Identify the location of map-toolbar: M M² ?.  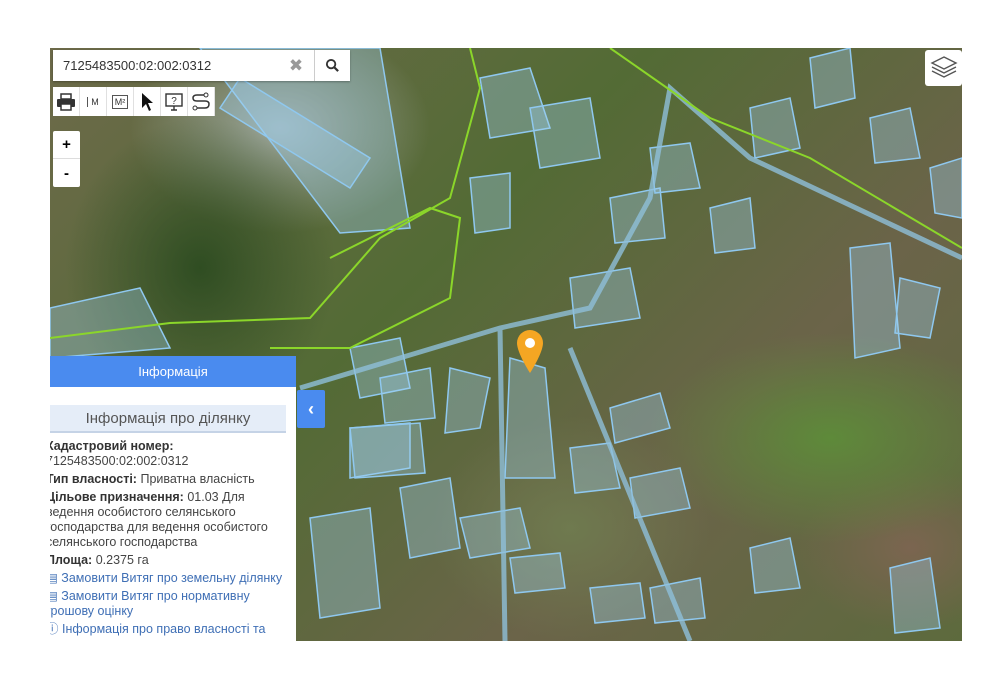
(134, 101).